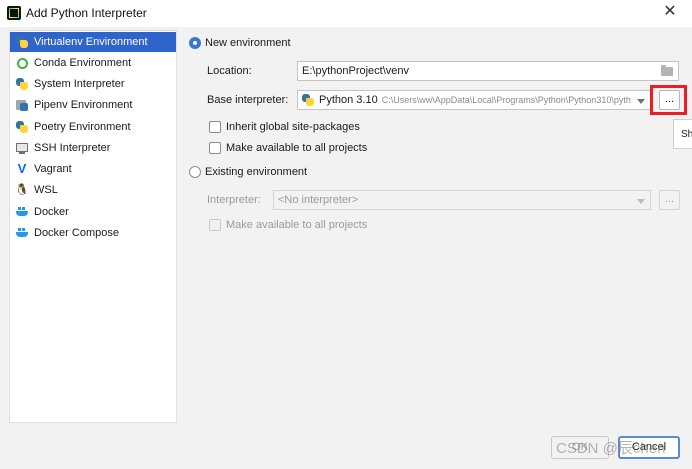 The width and height of the screenshot is (692, 469). I want to click on pycharm-logo-icon, so click(14, 13).